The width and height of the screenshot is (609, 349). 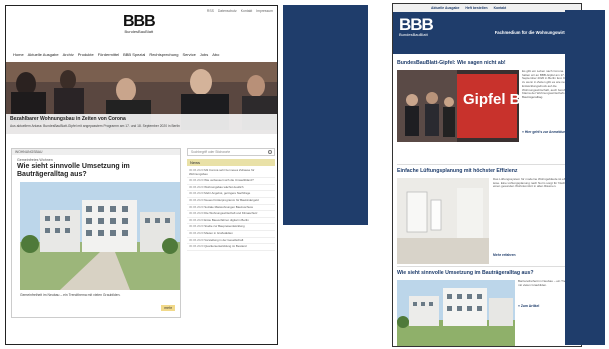 I want to click on newsletter-topbar-link: Aktuelle Ausgabe, so click(x=445, y=8).